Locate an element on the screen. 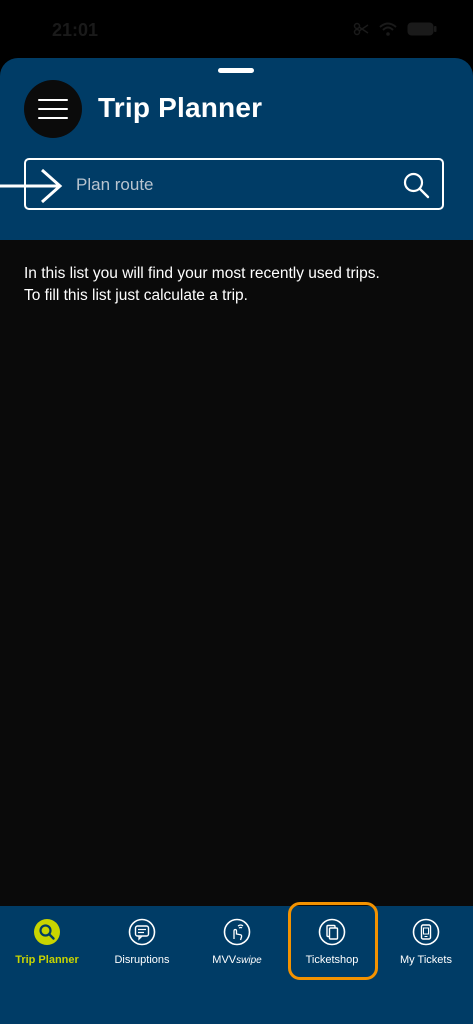 Image resolution: width=473 pixels, height=1024 pixels. tab-label: My Tickets is located at coordinates (426, 960).